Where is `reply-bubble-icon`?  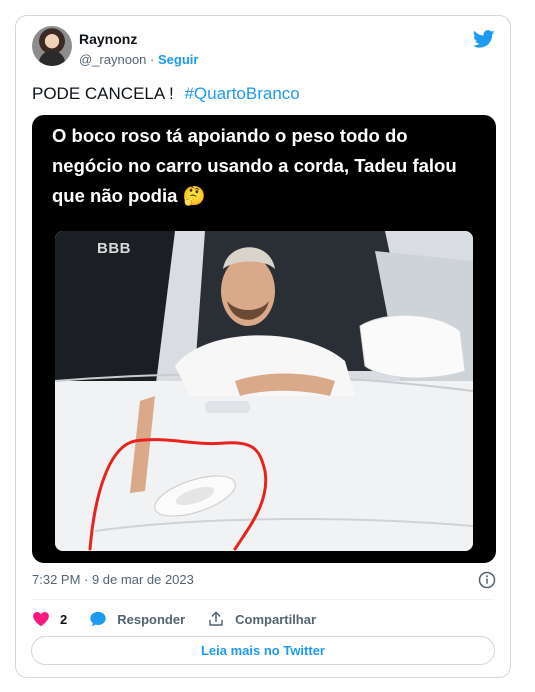
reply-bubble-icon is located at coordinates (98, 619).